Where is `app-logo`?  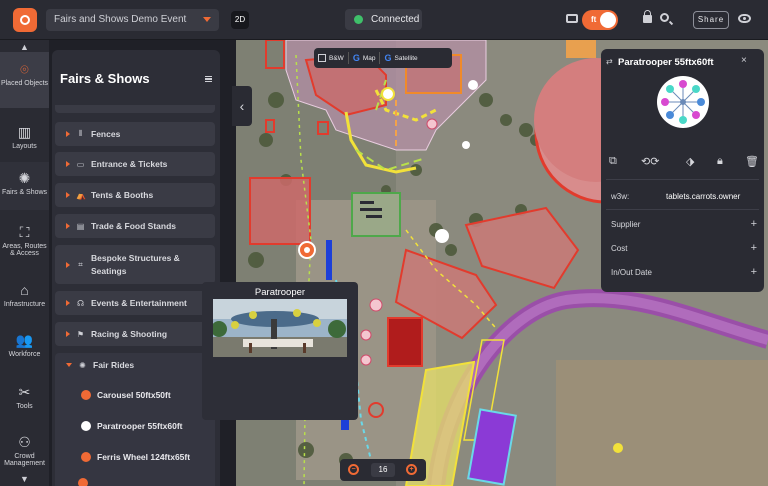 app-logo is located at coordinates (25, 20).